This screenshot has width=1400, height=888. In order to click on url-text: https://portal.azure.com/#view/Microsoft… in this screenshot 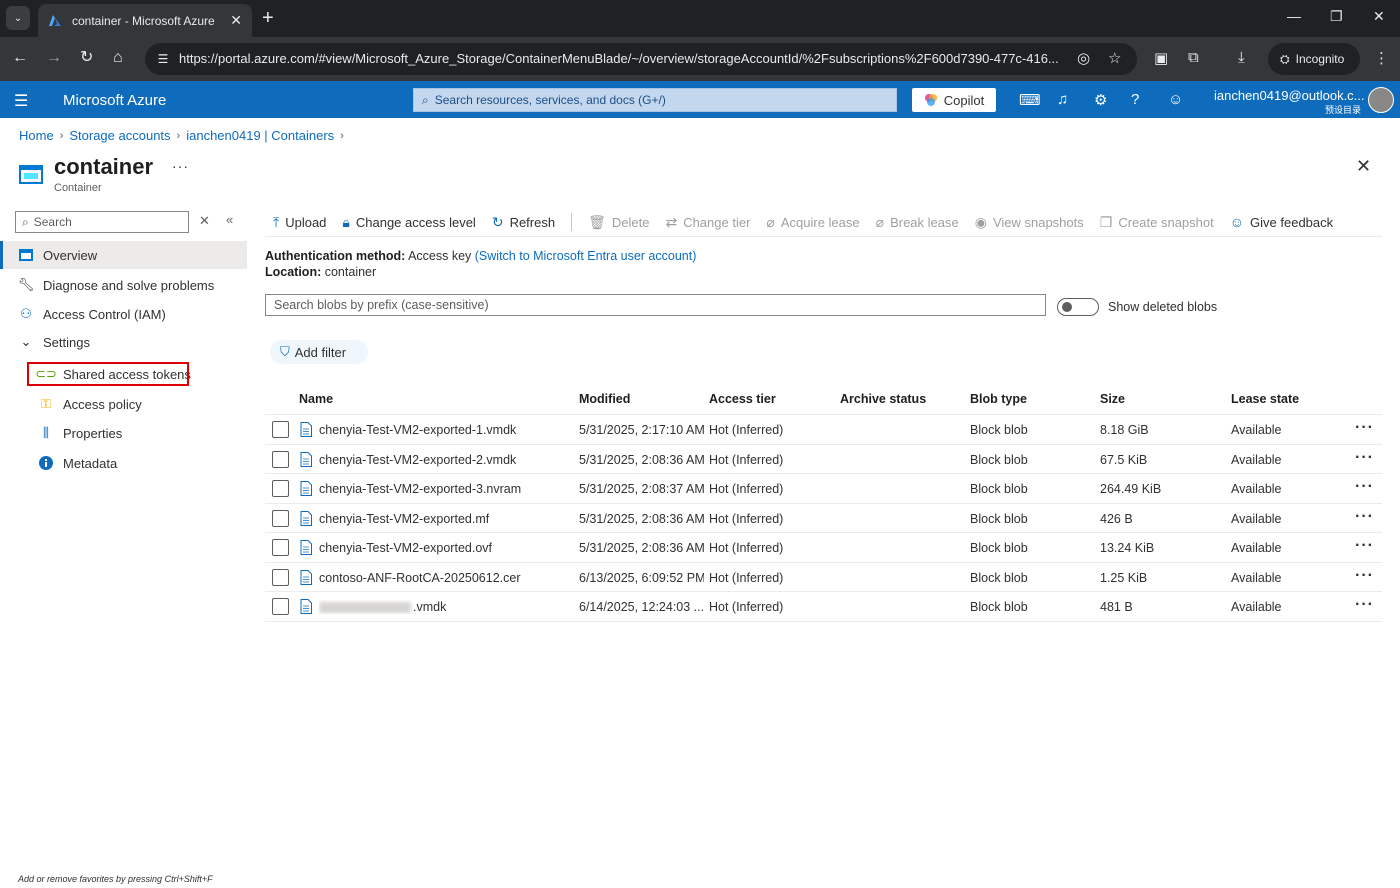, I will do `click(624, 58)`.